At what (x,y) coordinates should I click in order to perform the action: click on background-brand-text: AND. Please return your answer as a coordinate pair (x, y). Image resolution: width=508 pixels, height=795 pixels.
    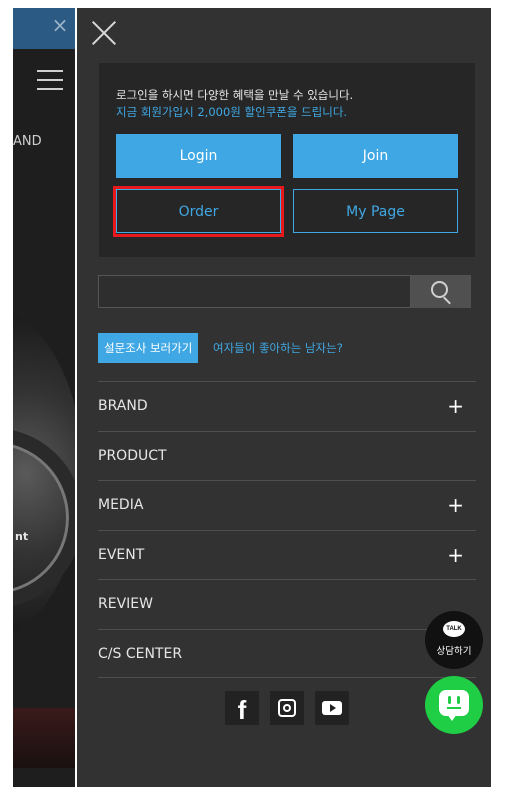
    Looking at the image, I should click on (27, 141).